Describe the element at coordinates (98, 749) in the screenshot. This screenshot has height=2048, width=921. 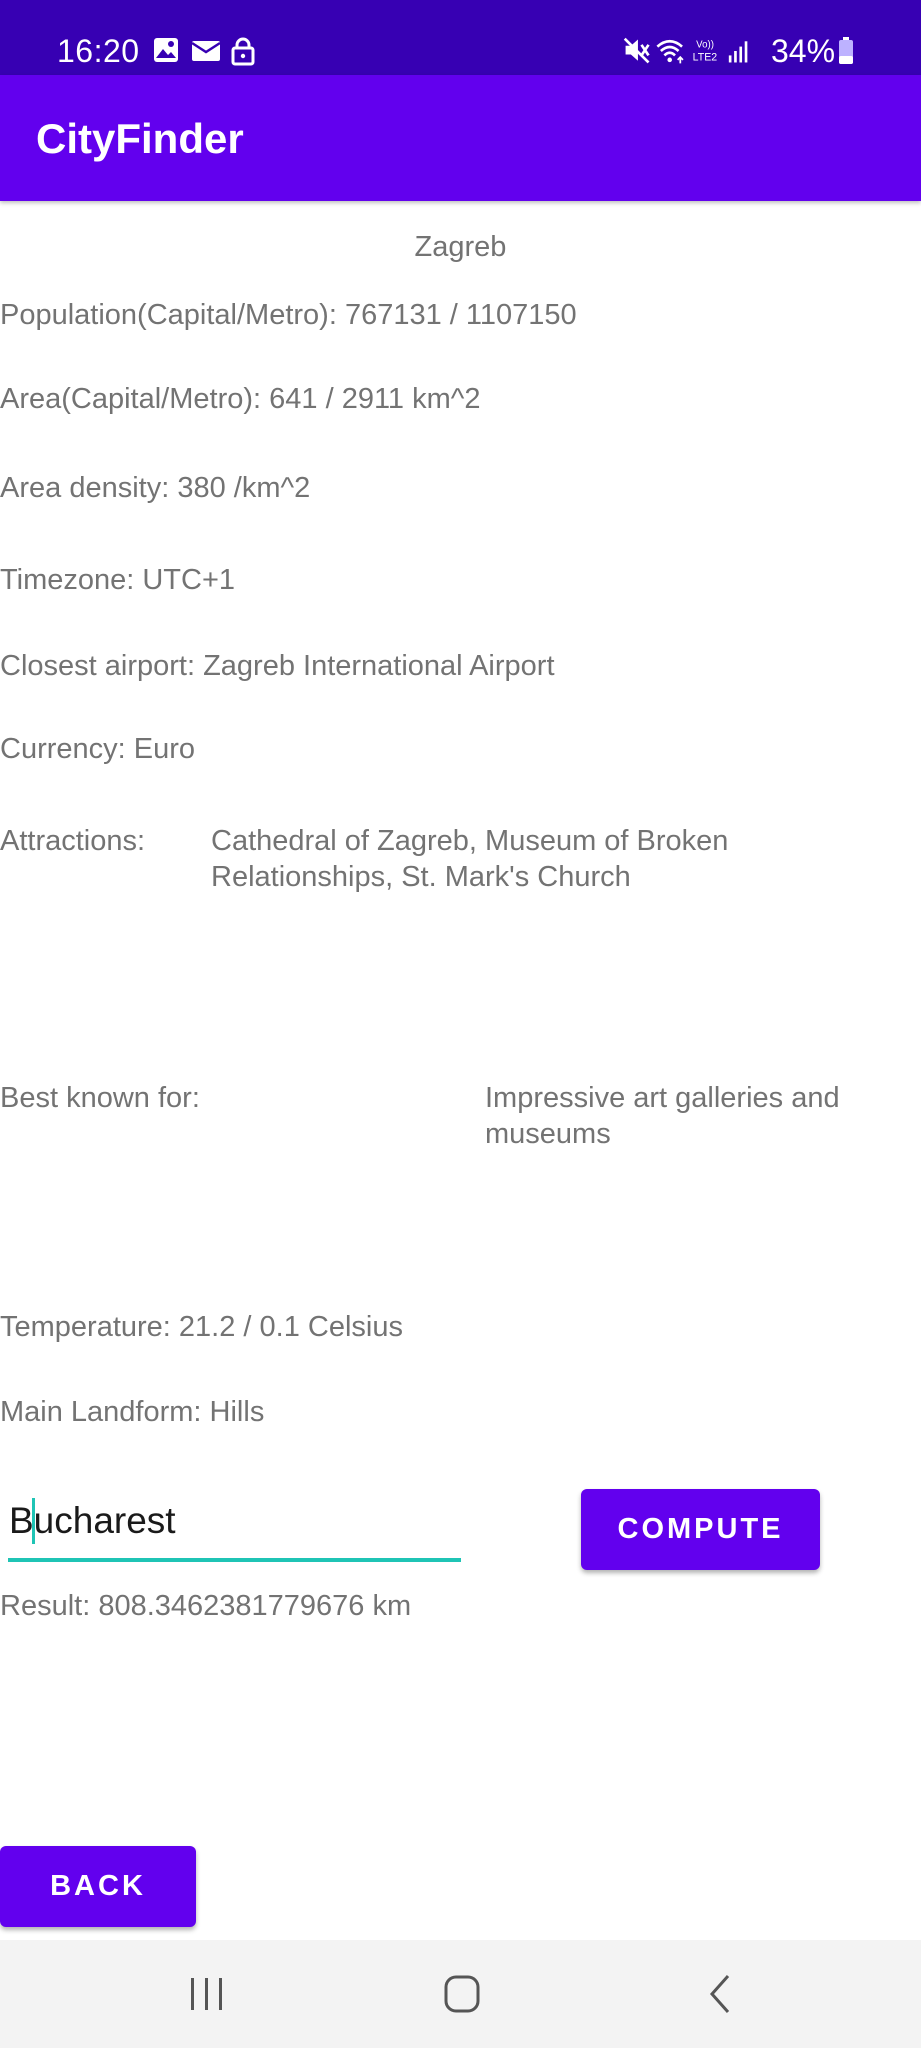
I see `currency-text: Currency: Euro` at that location.